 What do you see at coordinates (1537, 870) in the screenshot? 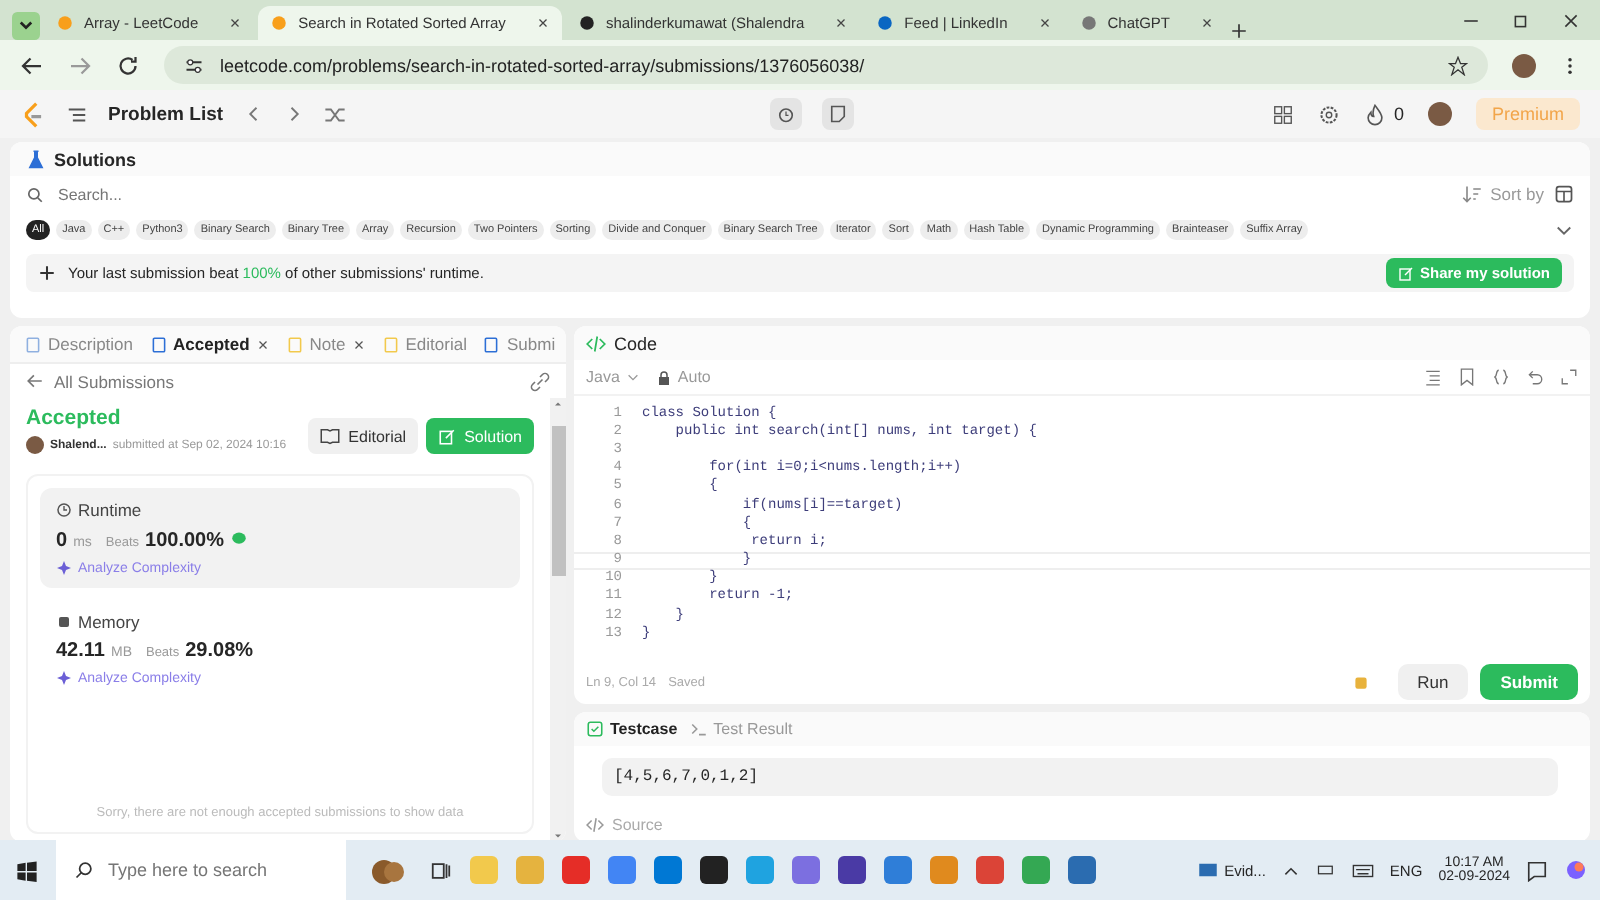
I see `notification-icon` at bounding box center [1537, 870].